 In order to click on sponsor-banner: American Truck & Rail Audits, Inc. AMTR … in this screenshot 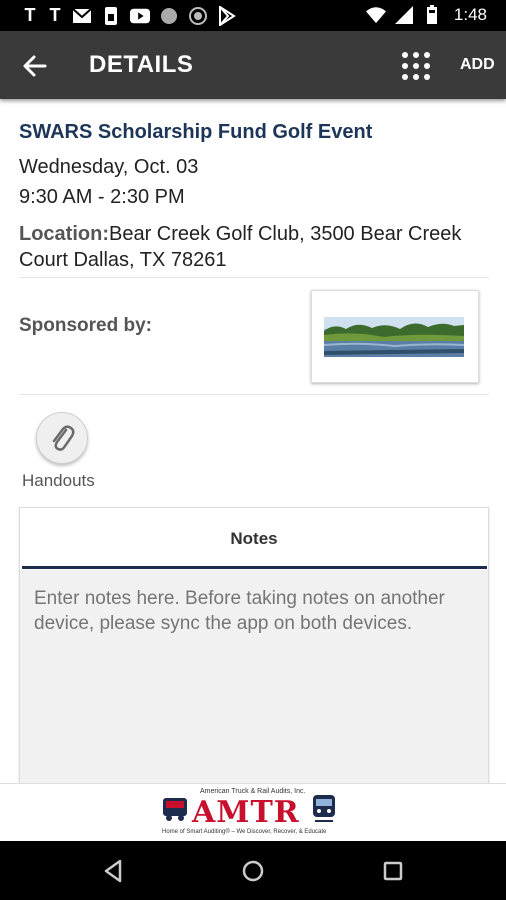, I will do `click(253, 812)`.